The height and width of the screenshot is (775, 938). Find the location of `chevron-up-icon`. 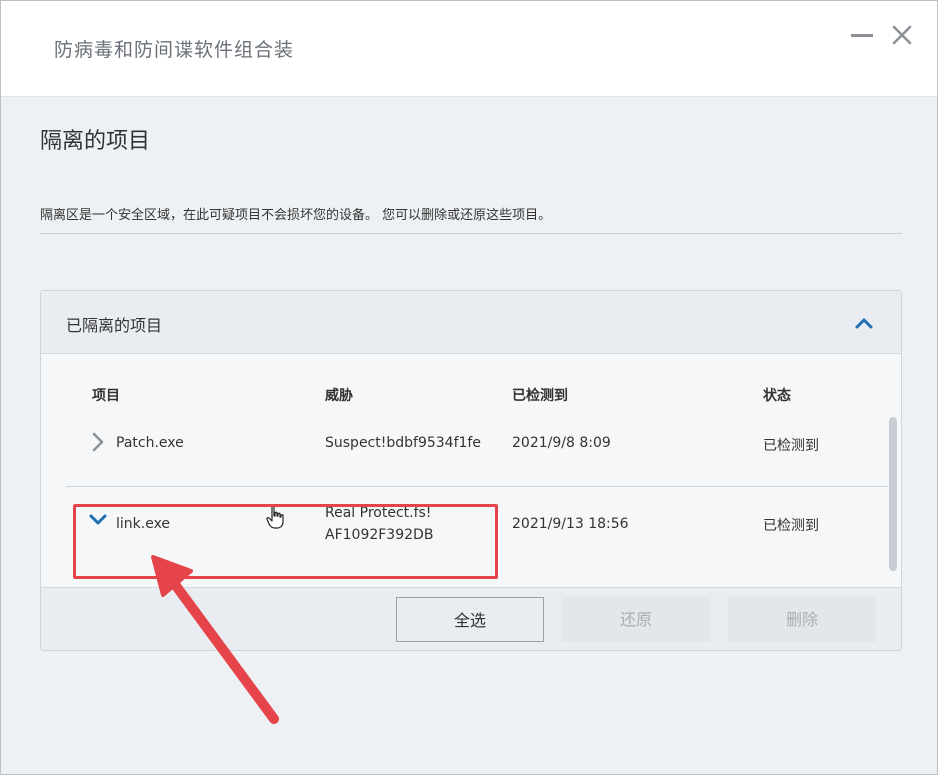

chevron-up-icon is located at coordinates (864, 323).